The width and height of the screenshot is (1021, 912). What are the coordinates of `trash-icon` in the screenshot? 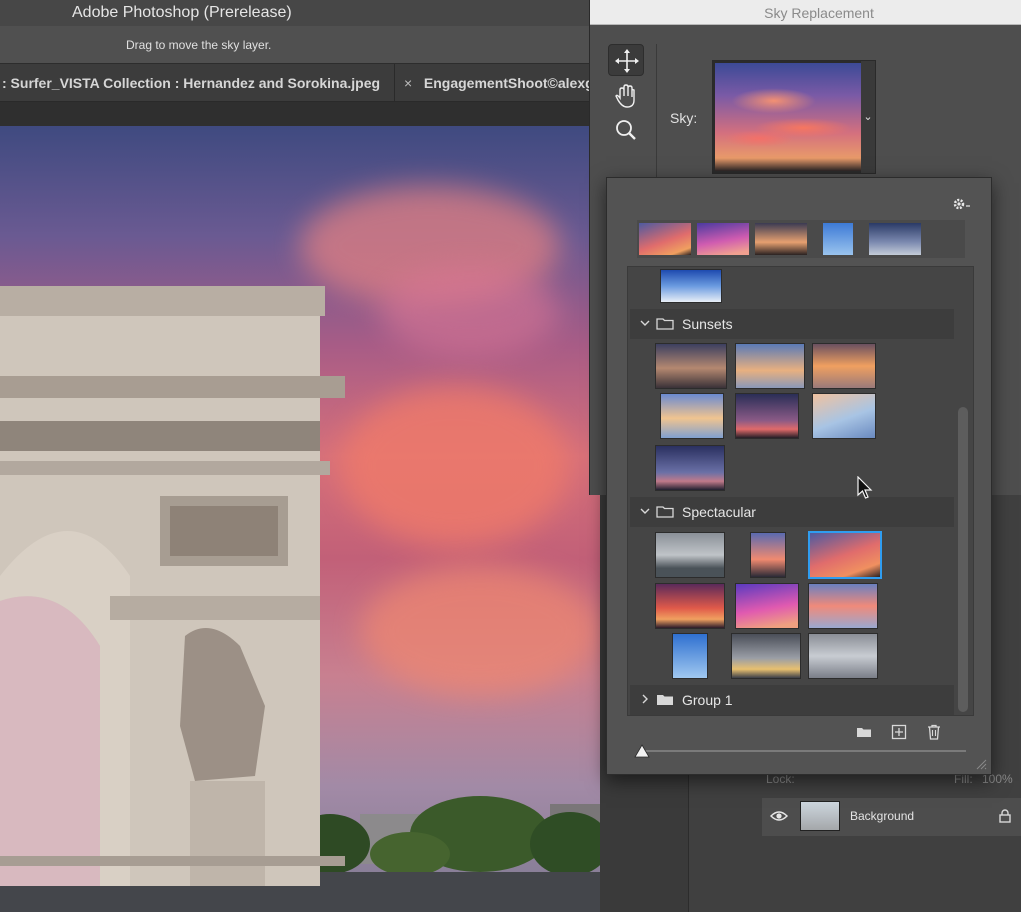 It's located at (934, 732).